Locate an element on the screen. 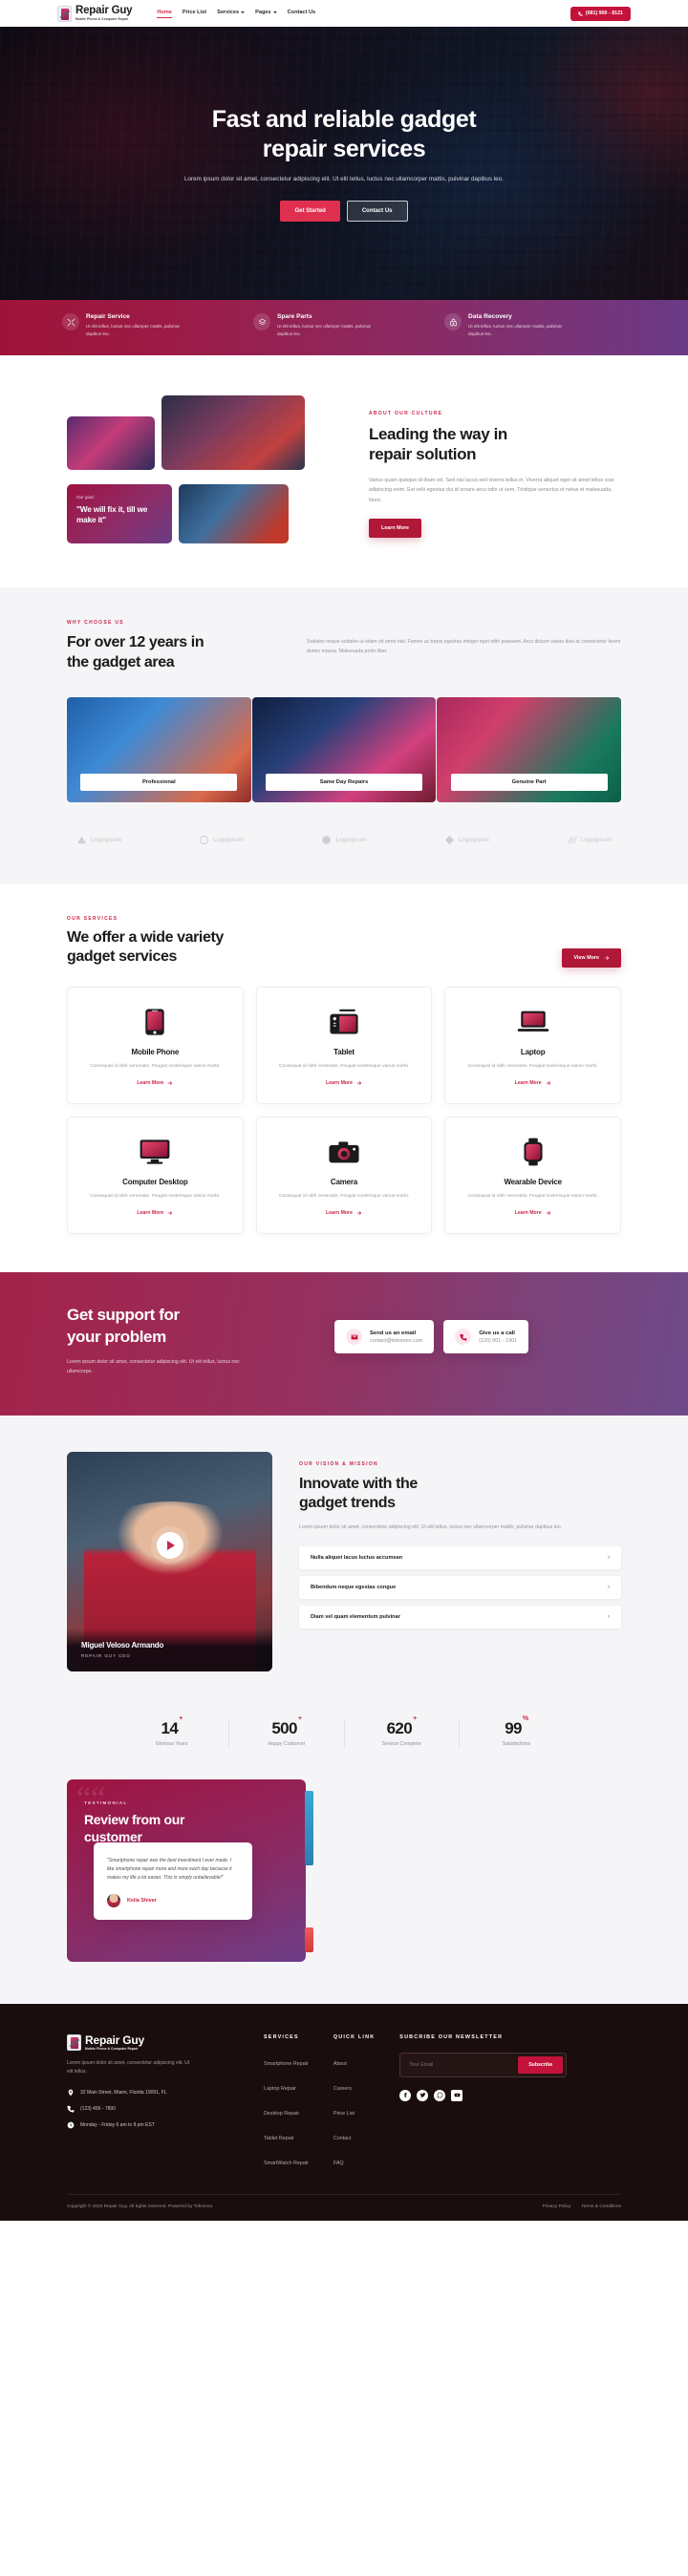 The width and height of the screenshot is (688, 2576). twitter-glyph is located at coordinates (423, 2095).